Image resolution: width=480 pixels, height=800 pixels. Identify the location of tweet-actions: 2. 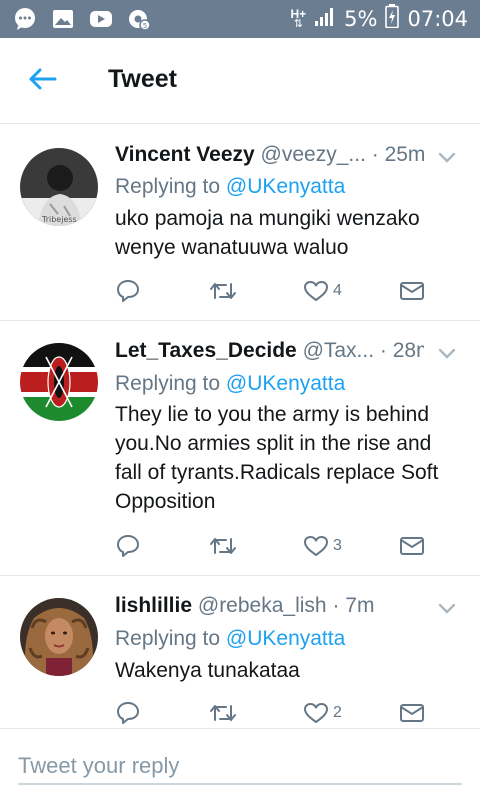
(275, 713).